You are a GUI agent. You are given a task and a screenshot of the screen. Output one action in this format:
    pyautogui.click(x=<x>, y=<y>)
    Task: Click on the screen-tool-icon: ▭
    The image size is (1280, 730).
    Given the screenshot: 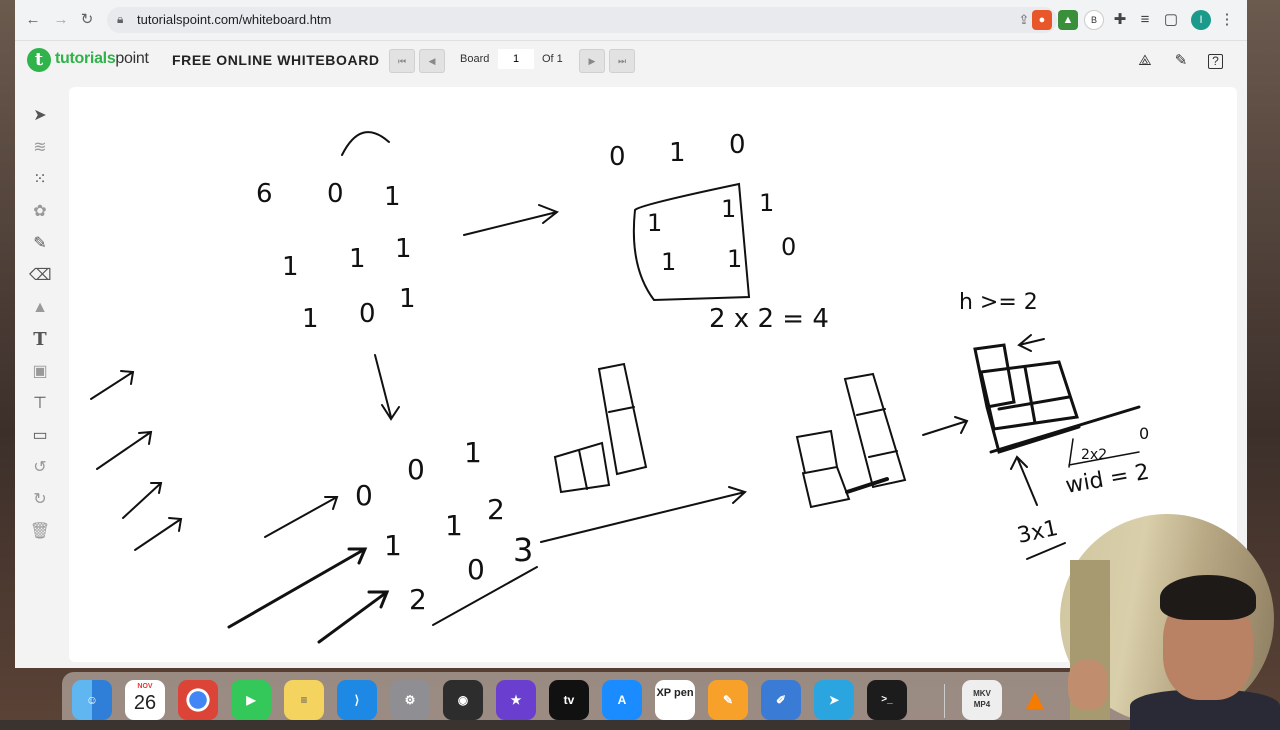 What is the action you would take?
    pyautogui.click(x=40, y=436)
    